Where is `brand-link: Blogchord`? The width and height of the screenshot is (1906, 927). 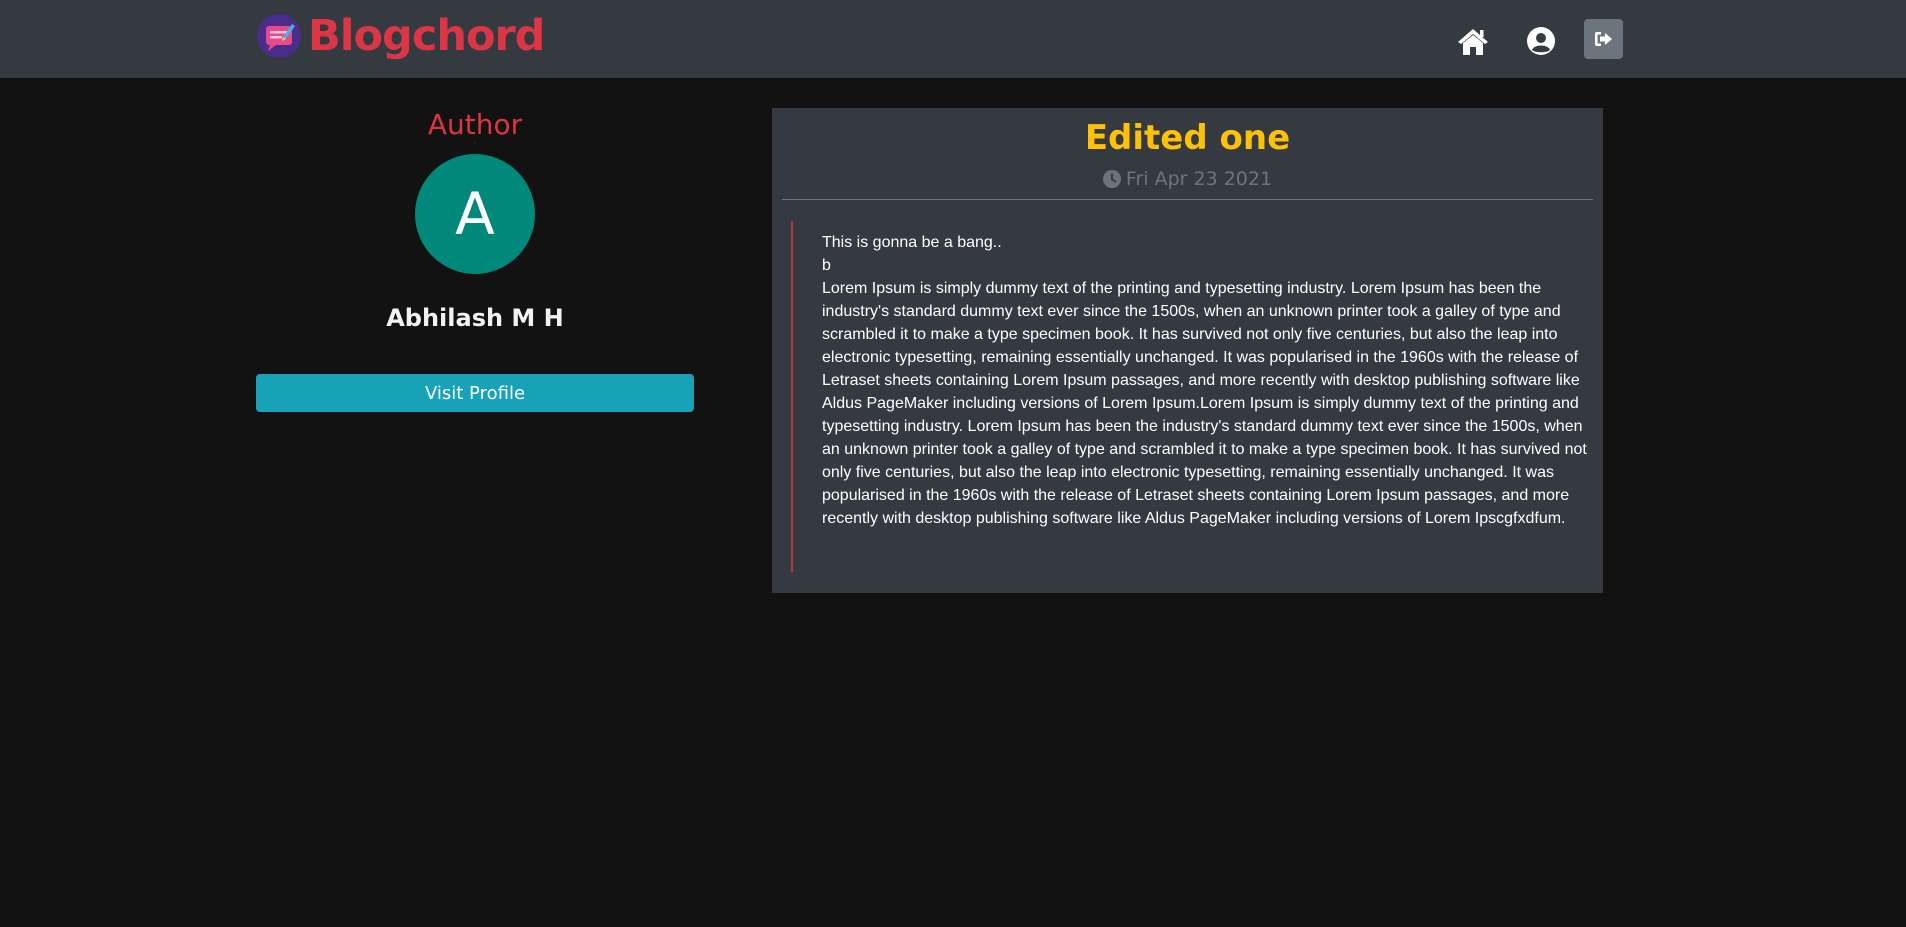 brand-link: Blogchord is located at coordinates (400, 36).